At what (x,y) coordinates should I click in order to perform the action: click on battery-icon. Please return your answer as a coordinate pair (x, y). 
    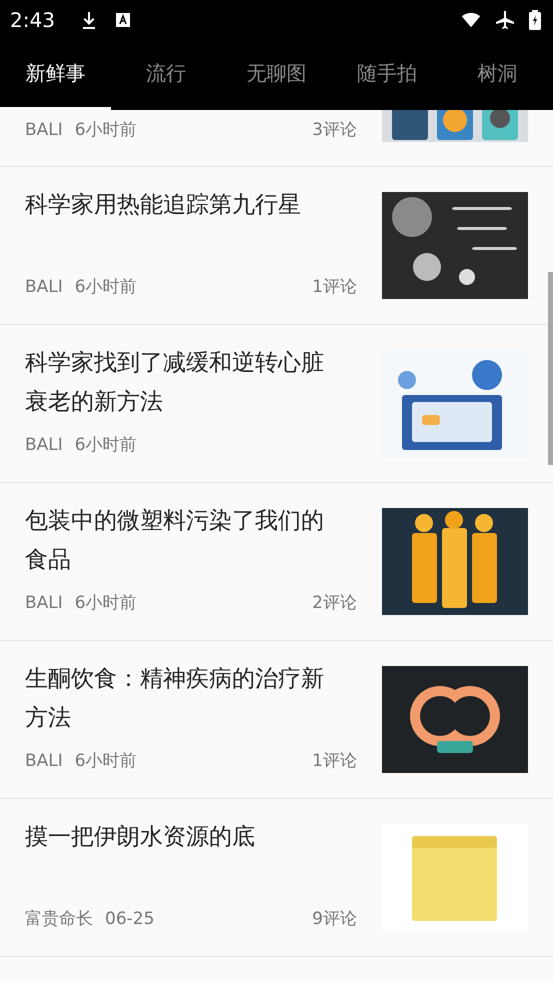
    Looking at the image, I should click on (535, 20).